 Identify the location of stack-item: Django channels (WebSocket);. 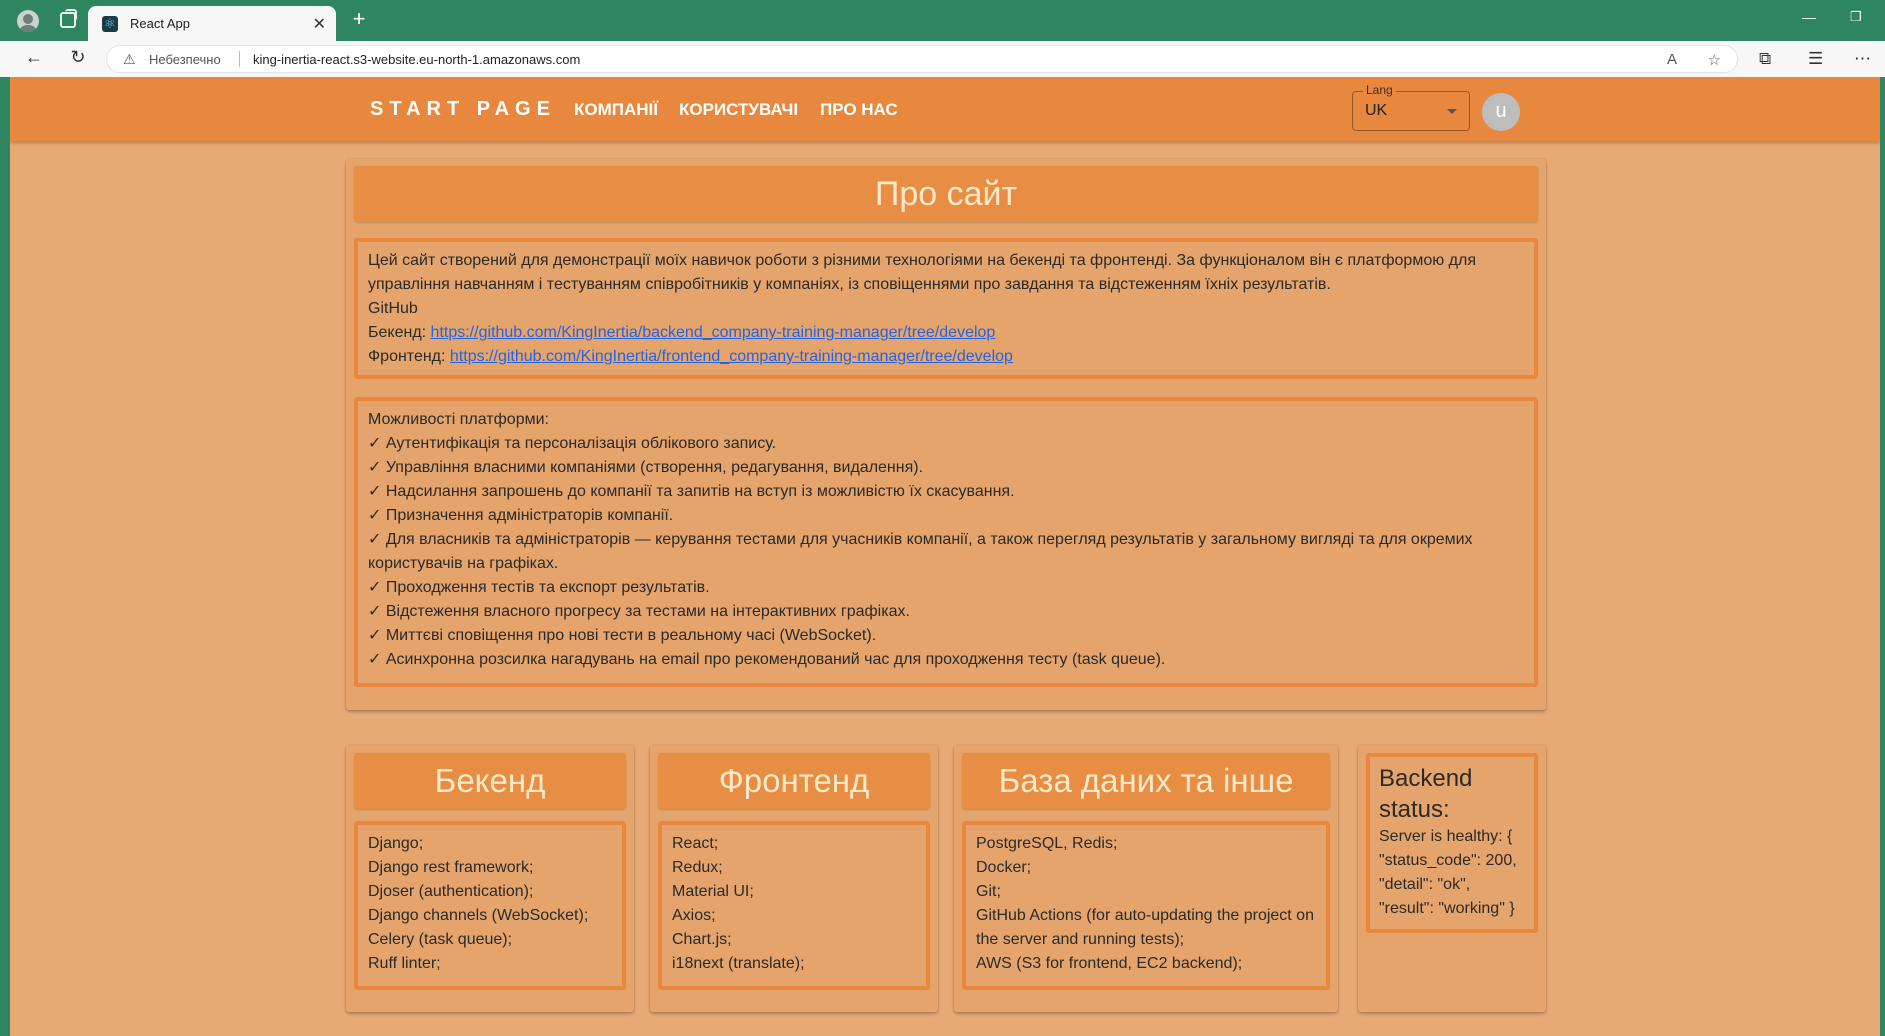
(478, 915).